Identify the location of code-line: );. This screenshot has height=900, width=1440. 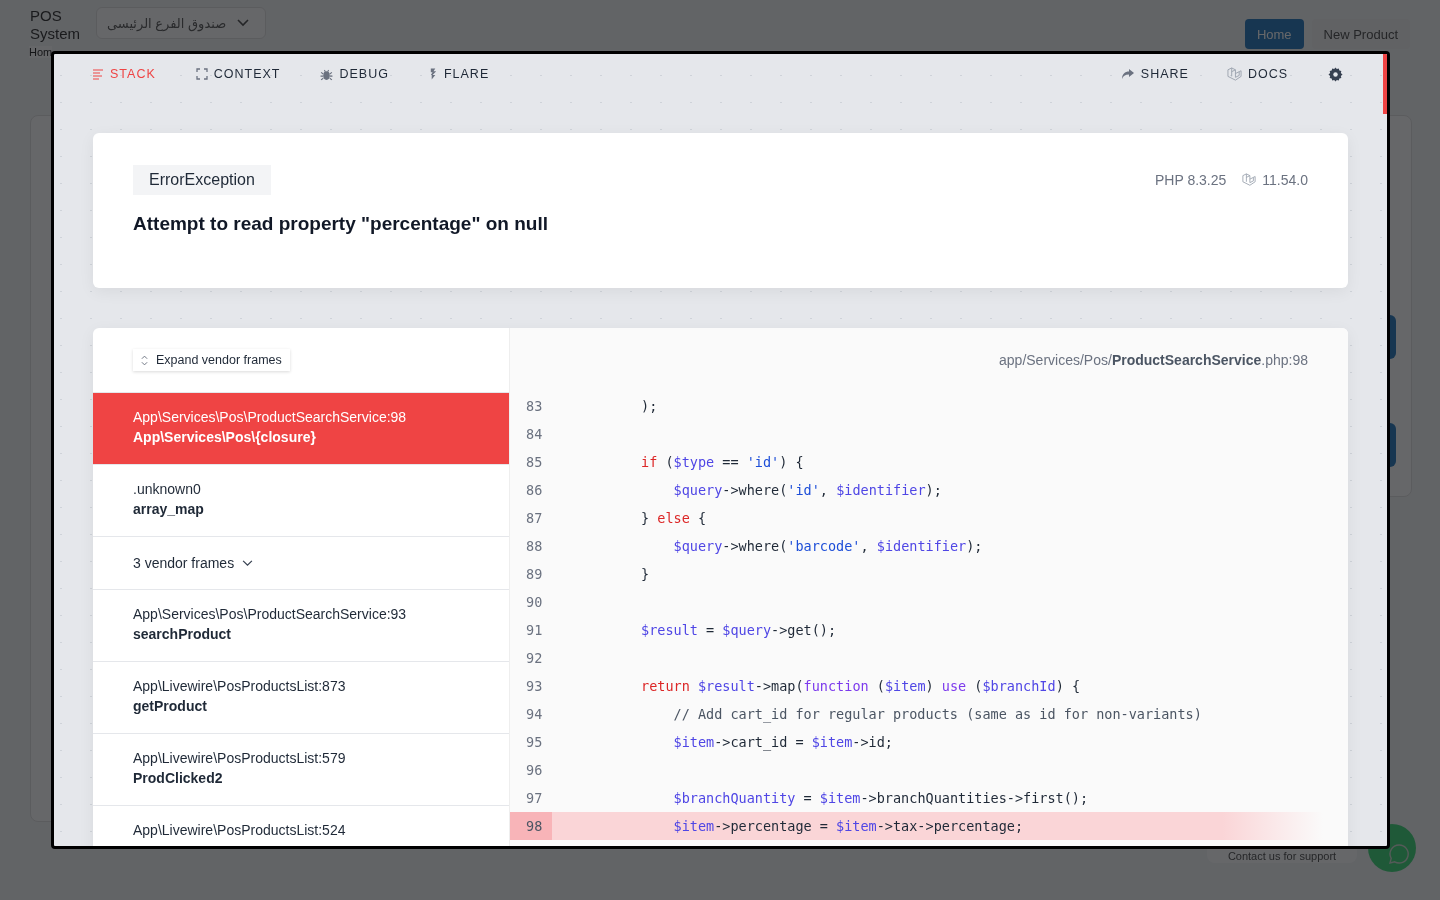
(649, 406).